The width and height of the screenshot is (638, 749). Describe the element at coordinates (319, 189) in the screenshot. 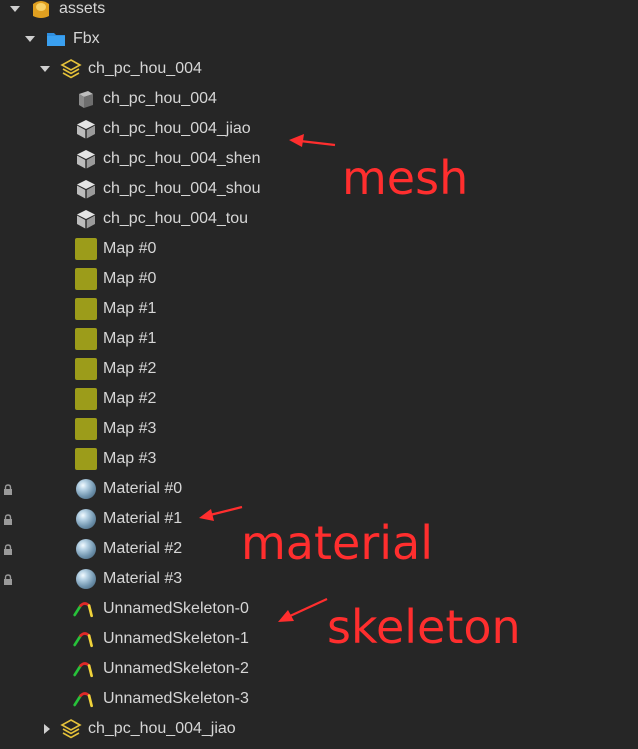

I see `tree-item-mesh: ch_pc_hou_004_shou` at that location.